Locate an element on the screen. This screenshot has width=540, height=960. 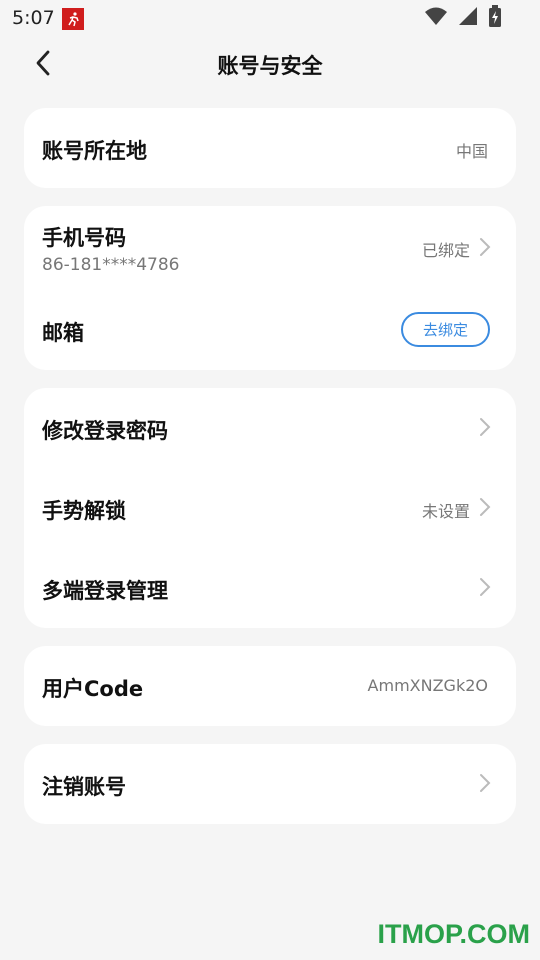
user-code-value: AmmXNZGk2O is located at coordinates (427, 685).